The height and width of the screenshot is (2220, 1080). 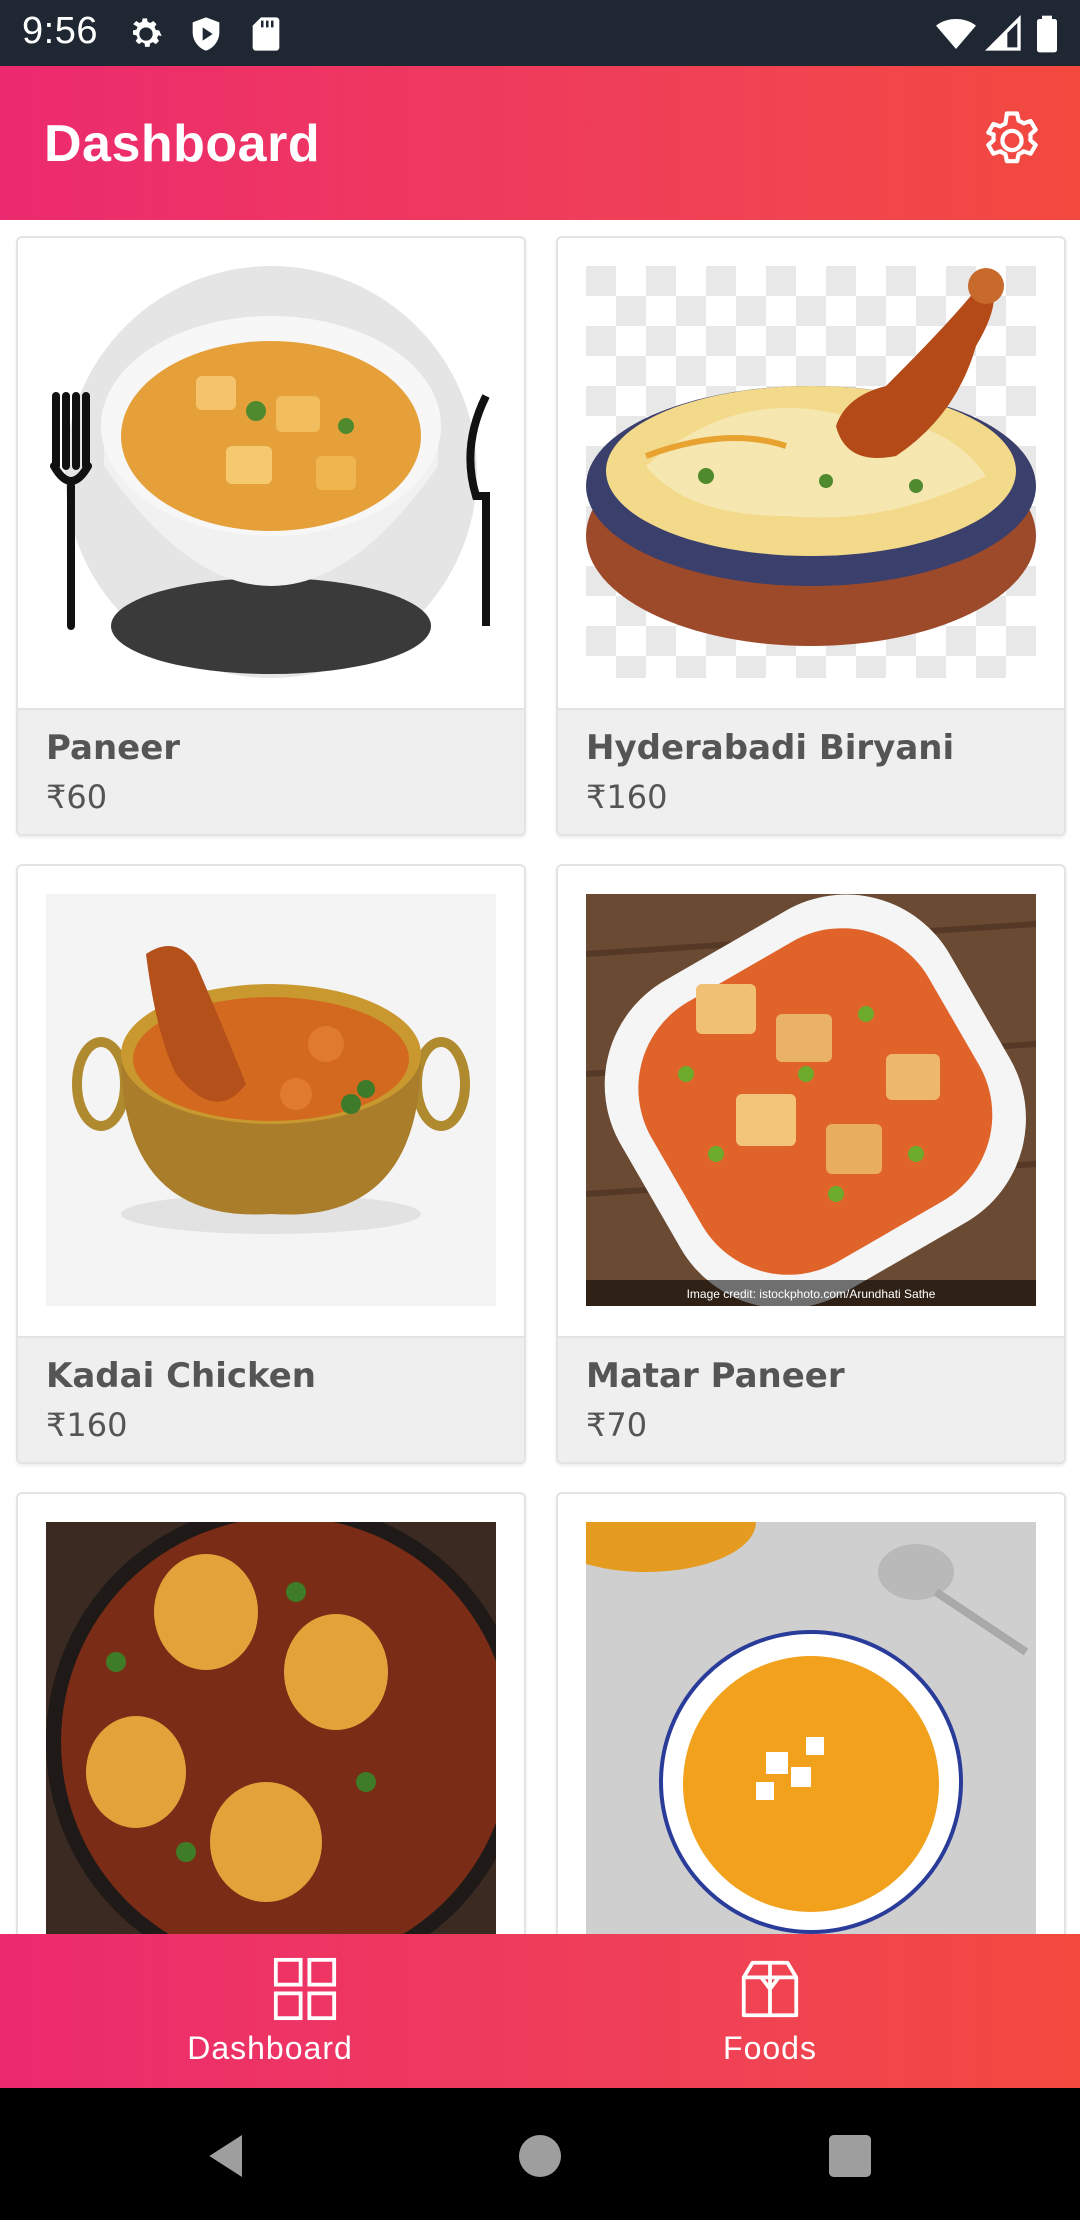 I want to click on food-name: Matar Paneer, so click(x=715, y=1376).